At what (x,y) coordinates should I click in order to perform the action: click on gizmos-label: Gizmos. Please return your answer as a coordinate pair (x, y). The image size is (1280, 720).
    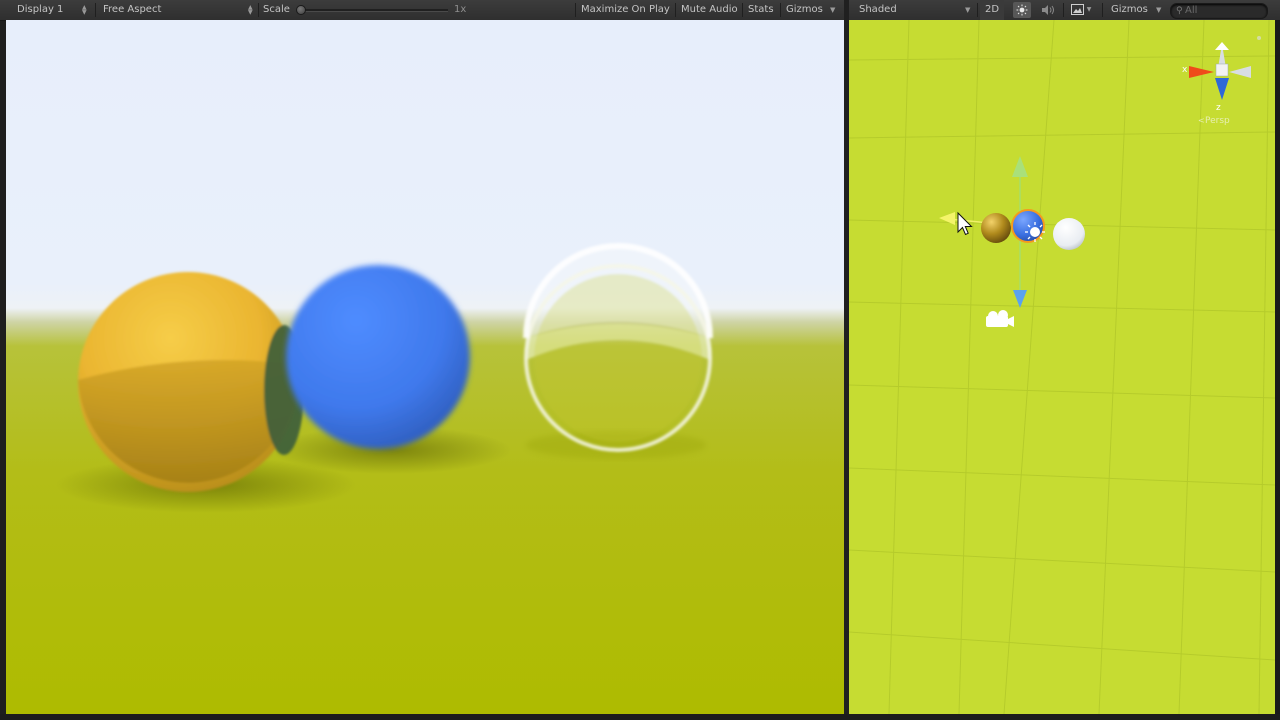
    Looking at the image, I should click on (804, 9).